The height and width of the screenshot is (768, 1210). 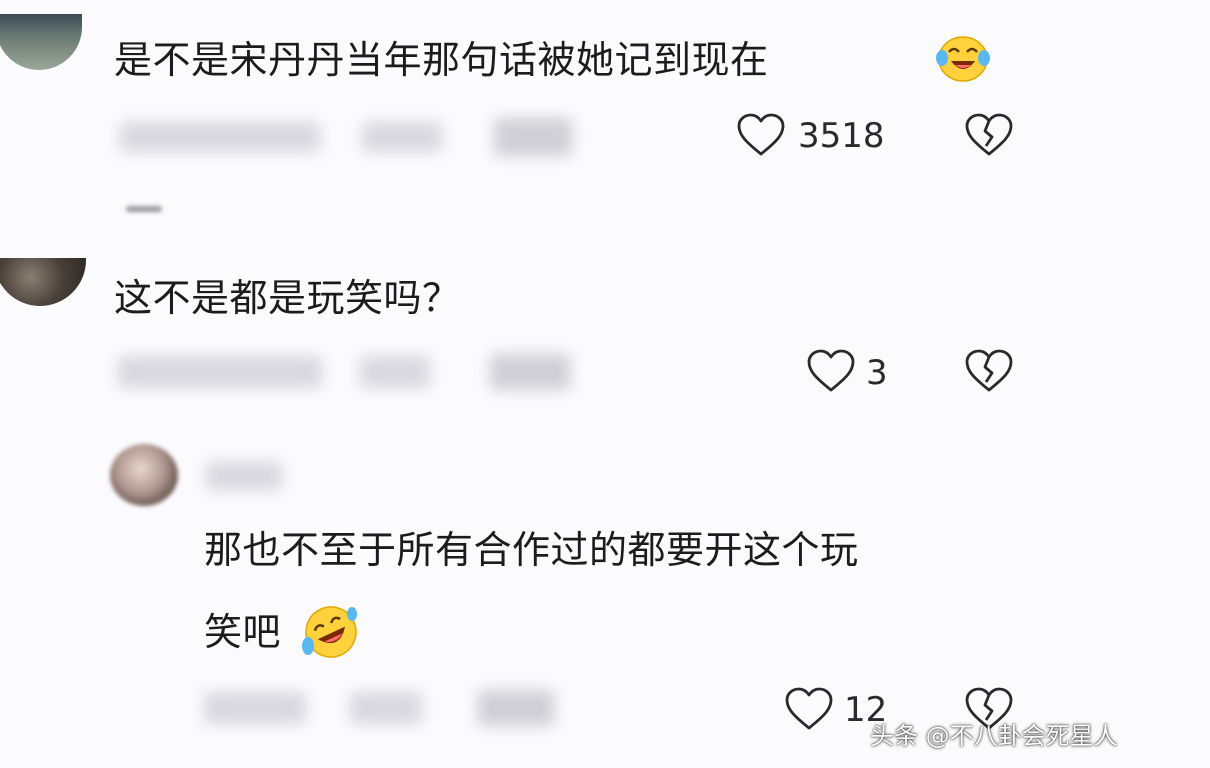 What do you see at coordinates (877, 373) in the screenshot?
I see `like-count: 3` at bounding box center [877, 373].